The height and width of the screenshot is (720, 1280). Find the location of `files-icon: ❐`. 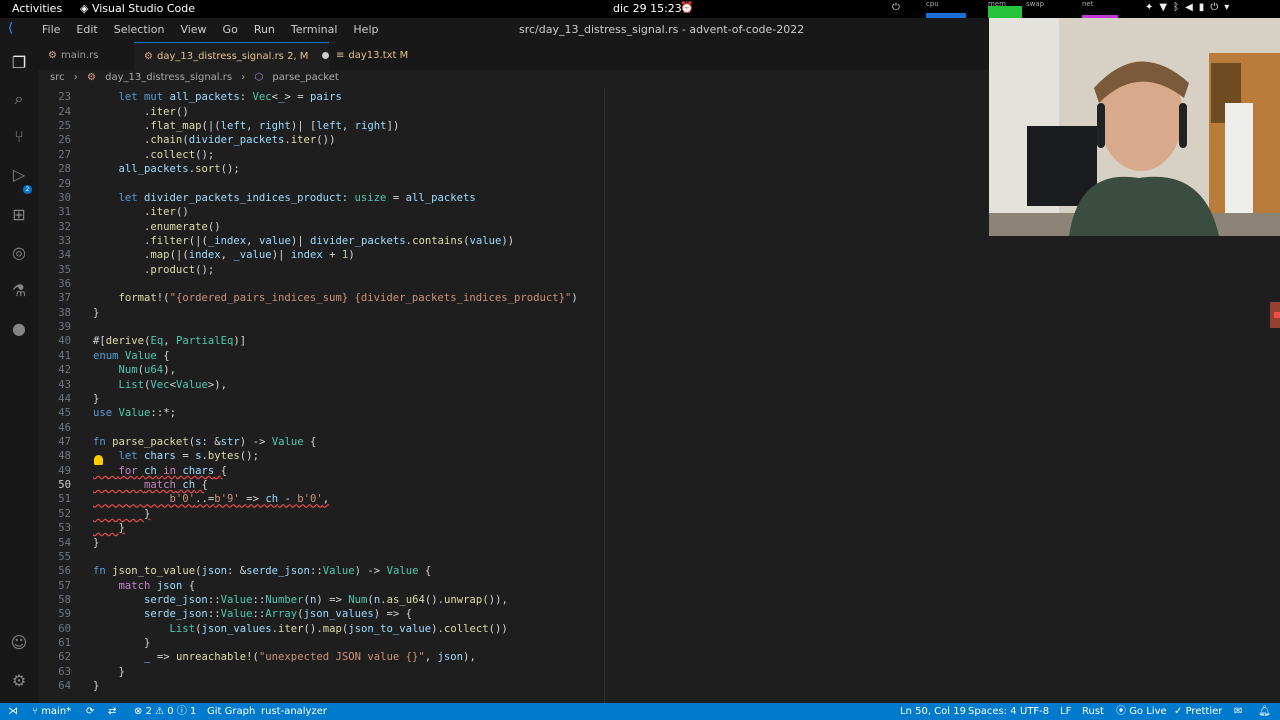

files-icon: ❐ is located at coordinates (19, 63).